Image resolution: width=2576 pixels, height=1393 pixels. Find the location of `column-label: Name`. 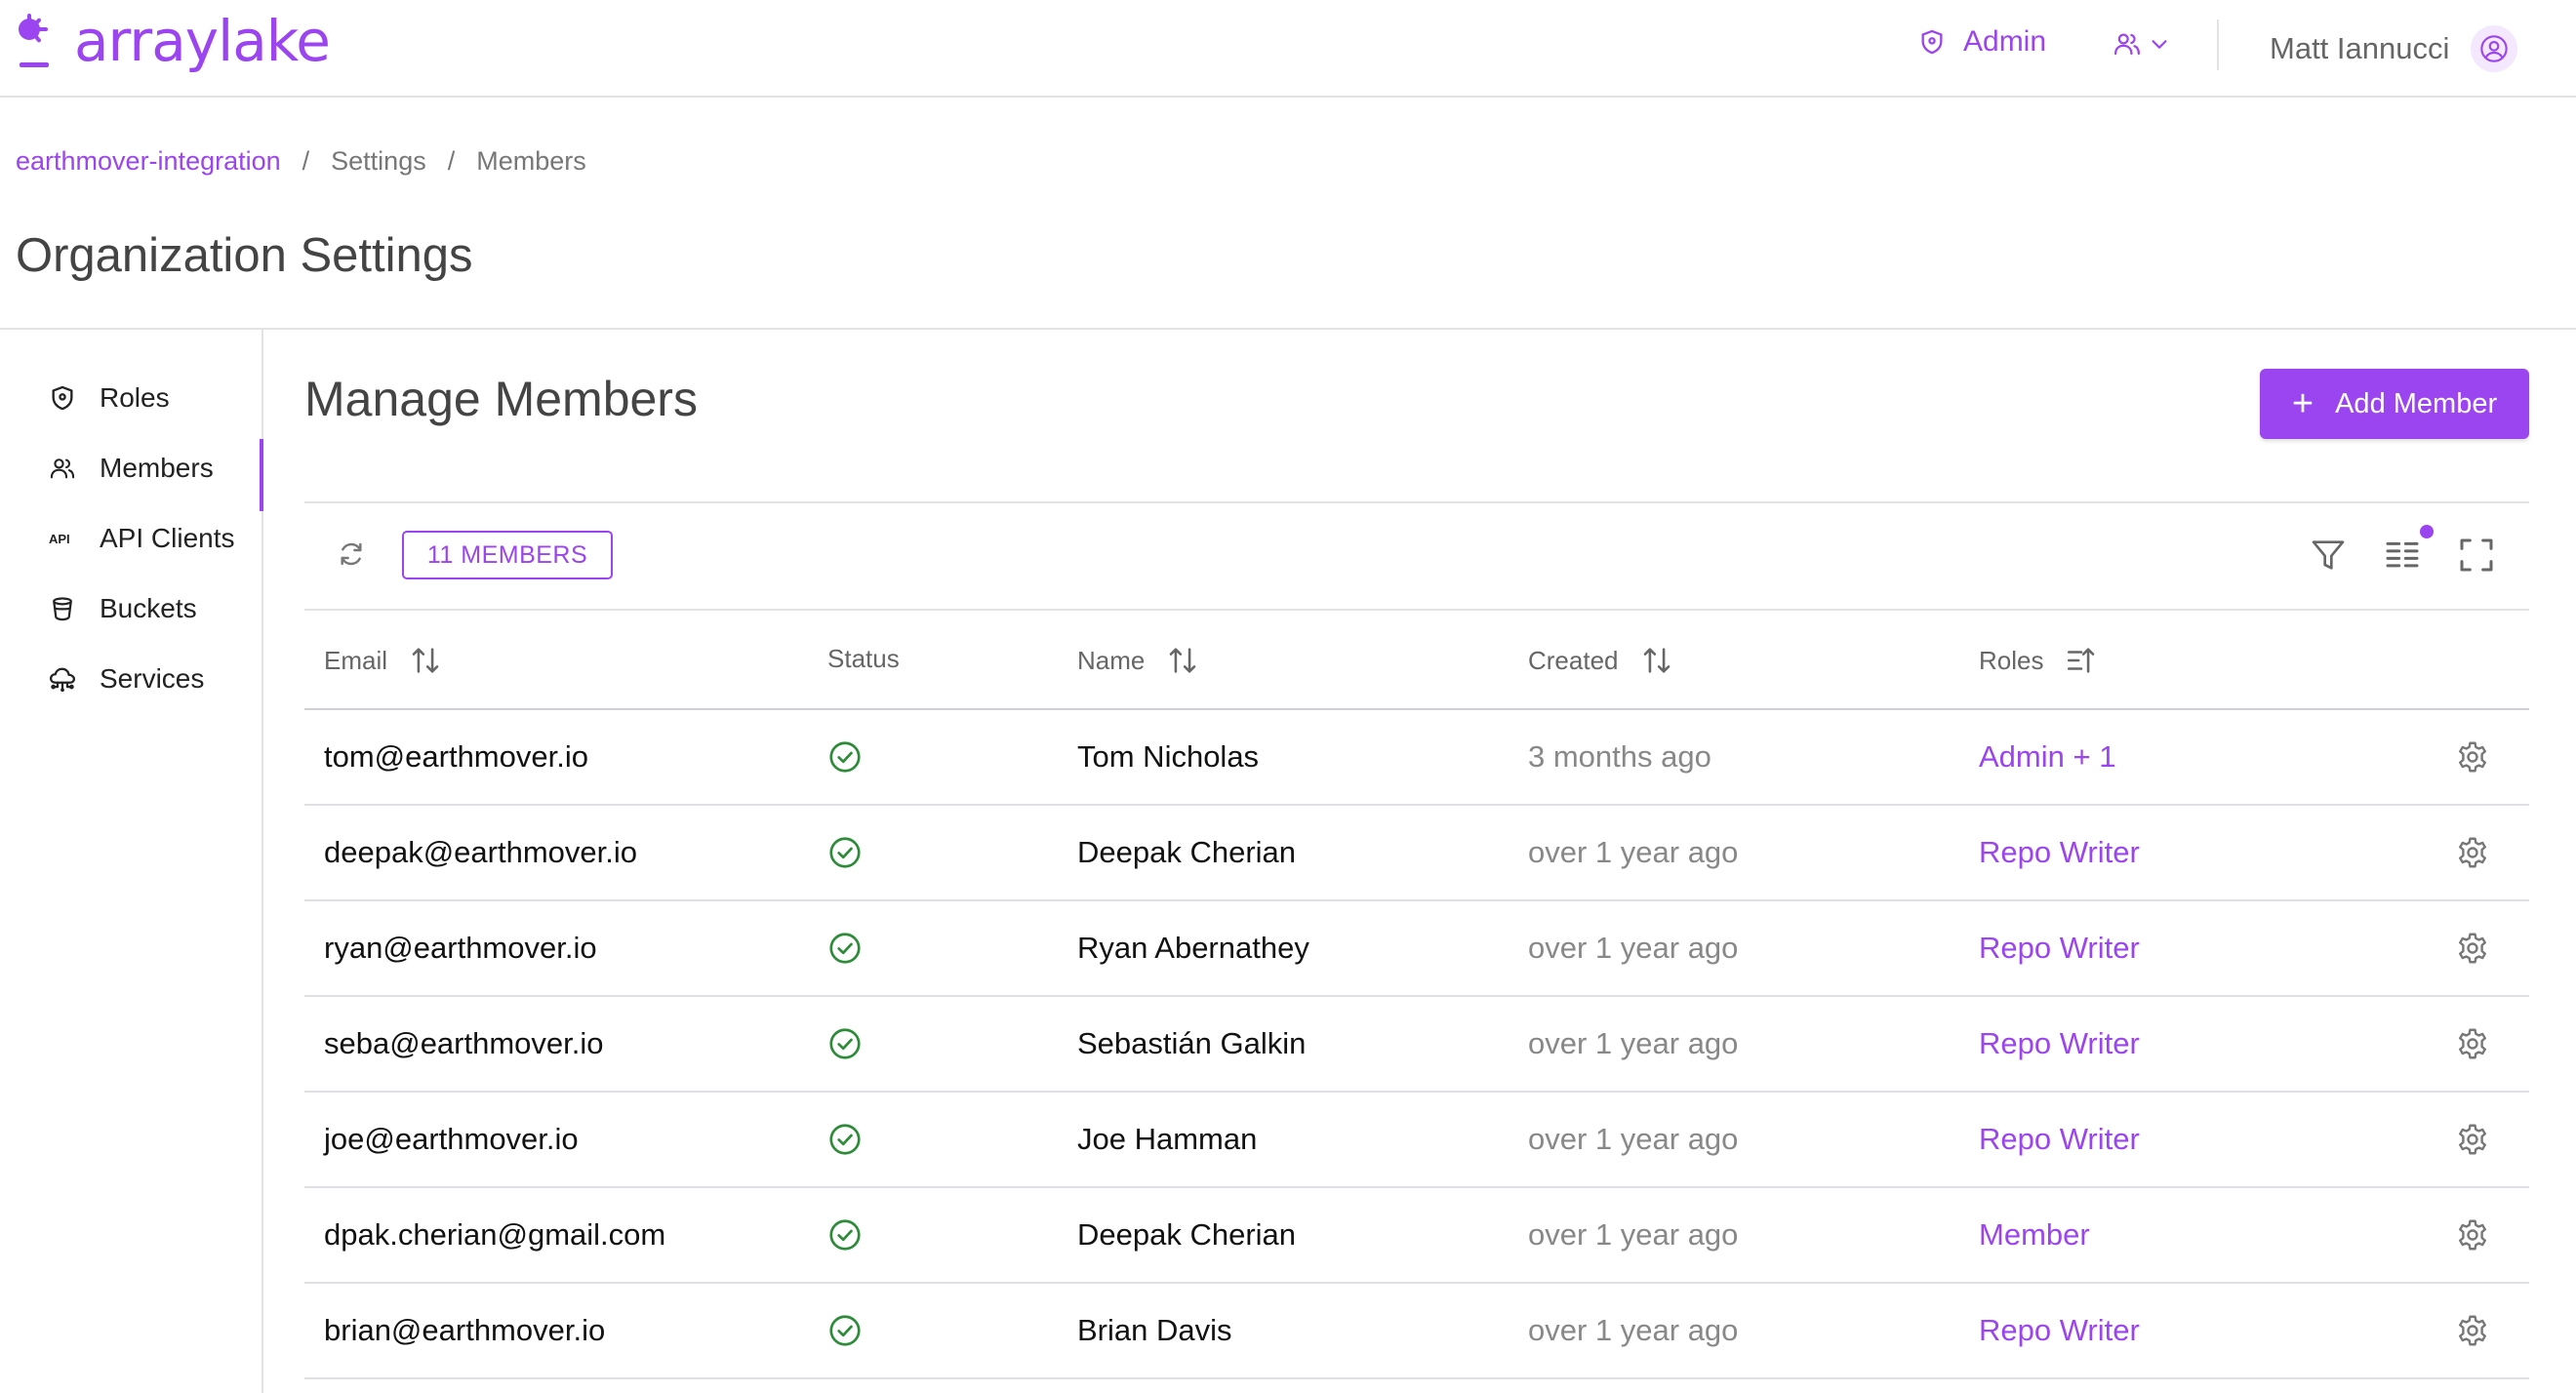

column-label: Name is located at coordinates (1111, 660).